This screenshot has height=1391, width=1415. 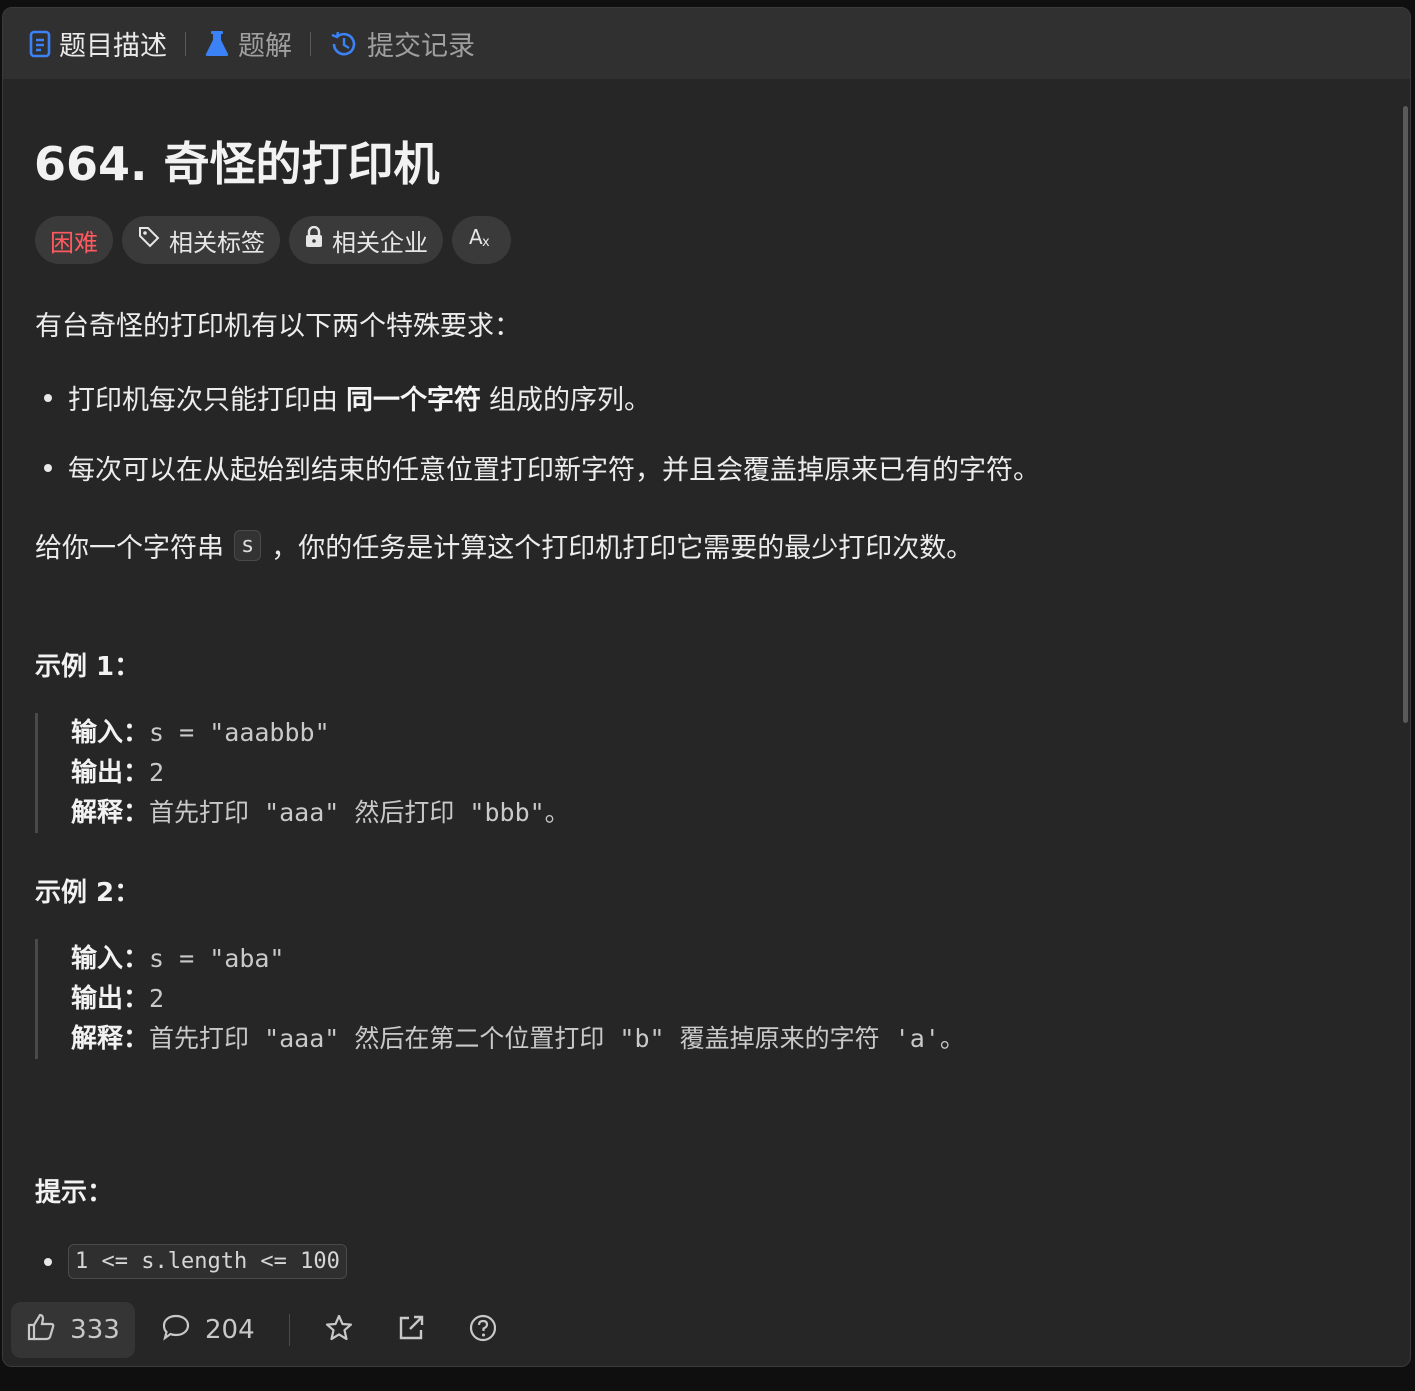 What do you see at coordinates (622, 548) in the screenshot?
I see `task-after: ，你的任务是计算这个打印机打印它需要的最少打印次数。` at bounding box center [622, 548].